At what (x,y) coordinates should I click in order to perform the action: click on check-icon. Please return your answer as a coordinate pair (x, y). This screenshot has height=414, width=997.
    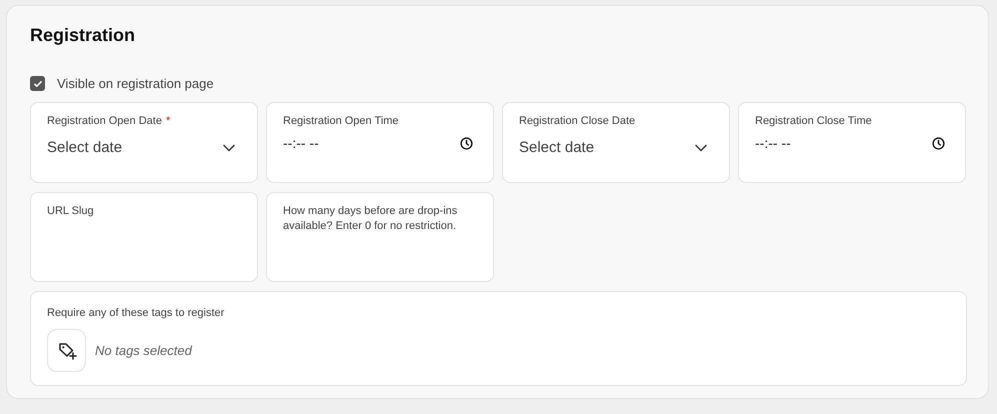
    Looking at the image, I should click on (37, 83).